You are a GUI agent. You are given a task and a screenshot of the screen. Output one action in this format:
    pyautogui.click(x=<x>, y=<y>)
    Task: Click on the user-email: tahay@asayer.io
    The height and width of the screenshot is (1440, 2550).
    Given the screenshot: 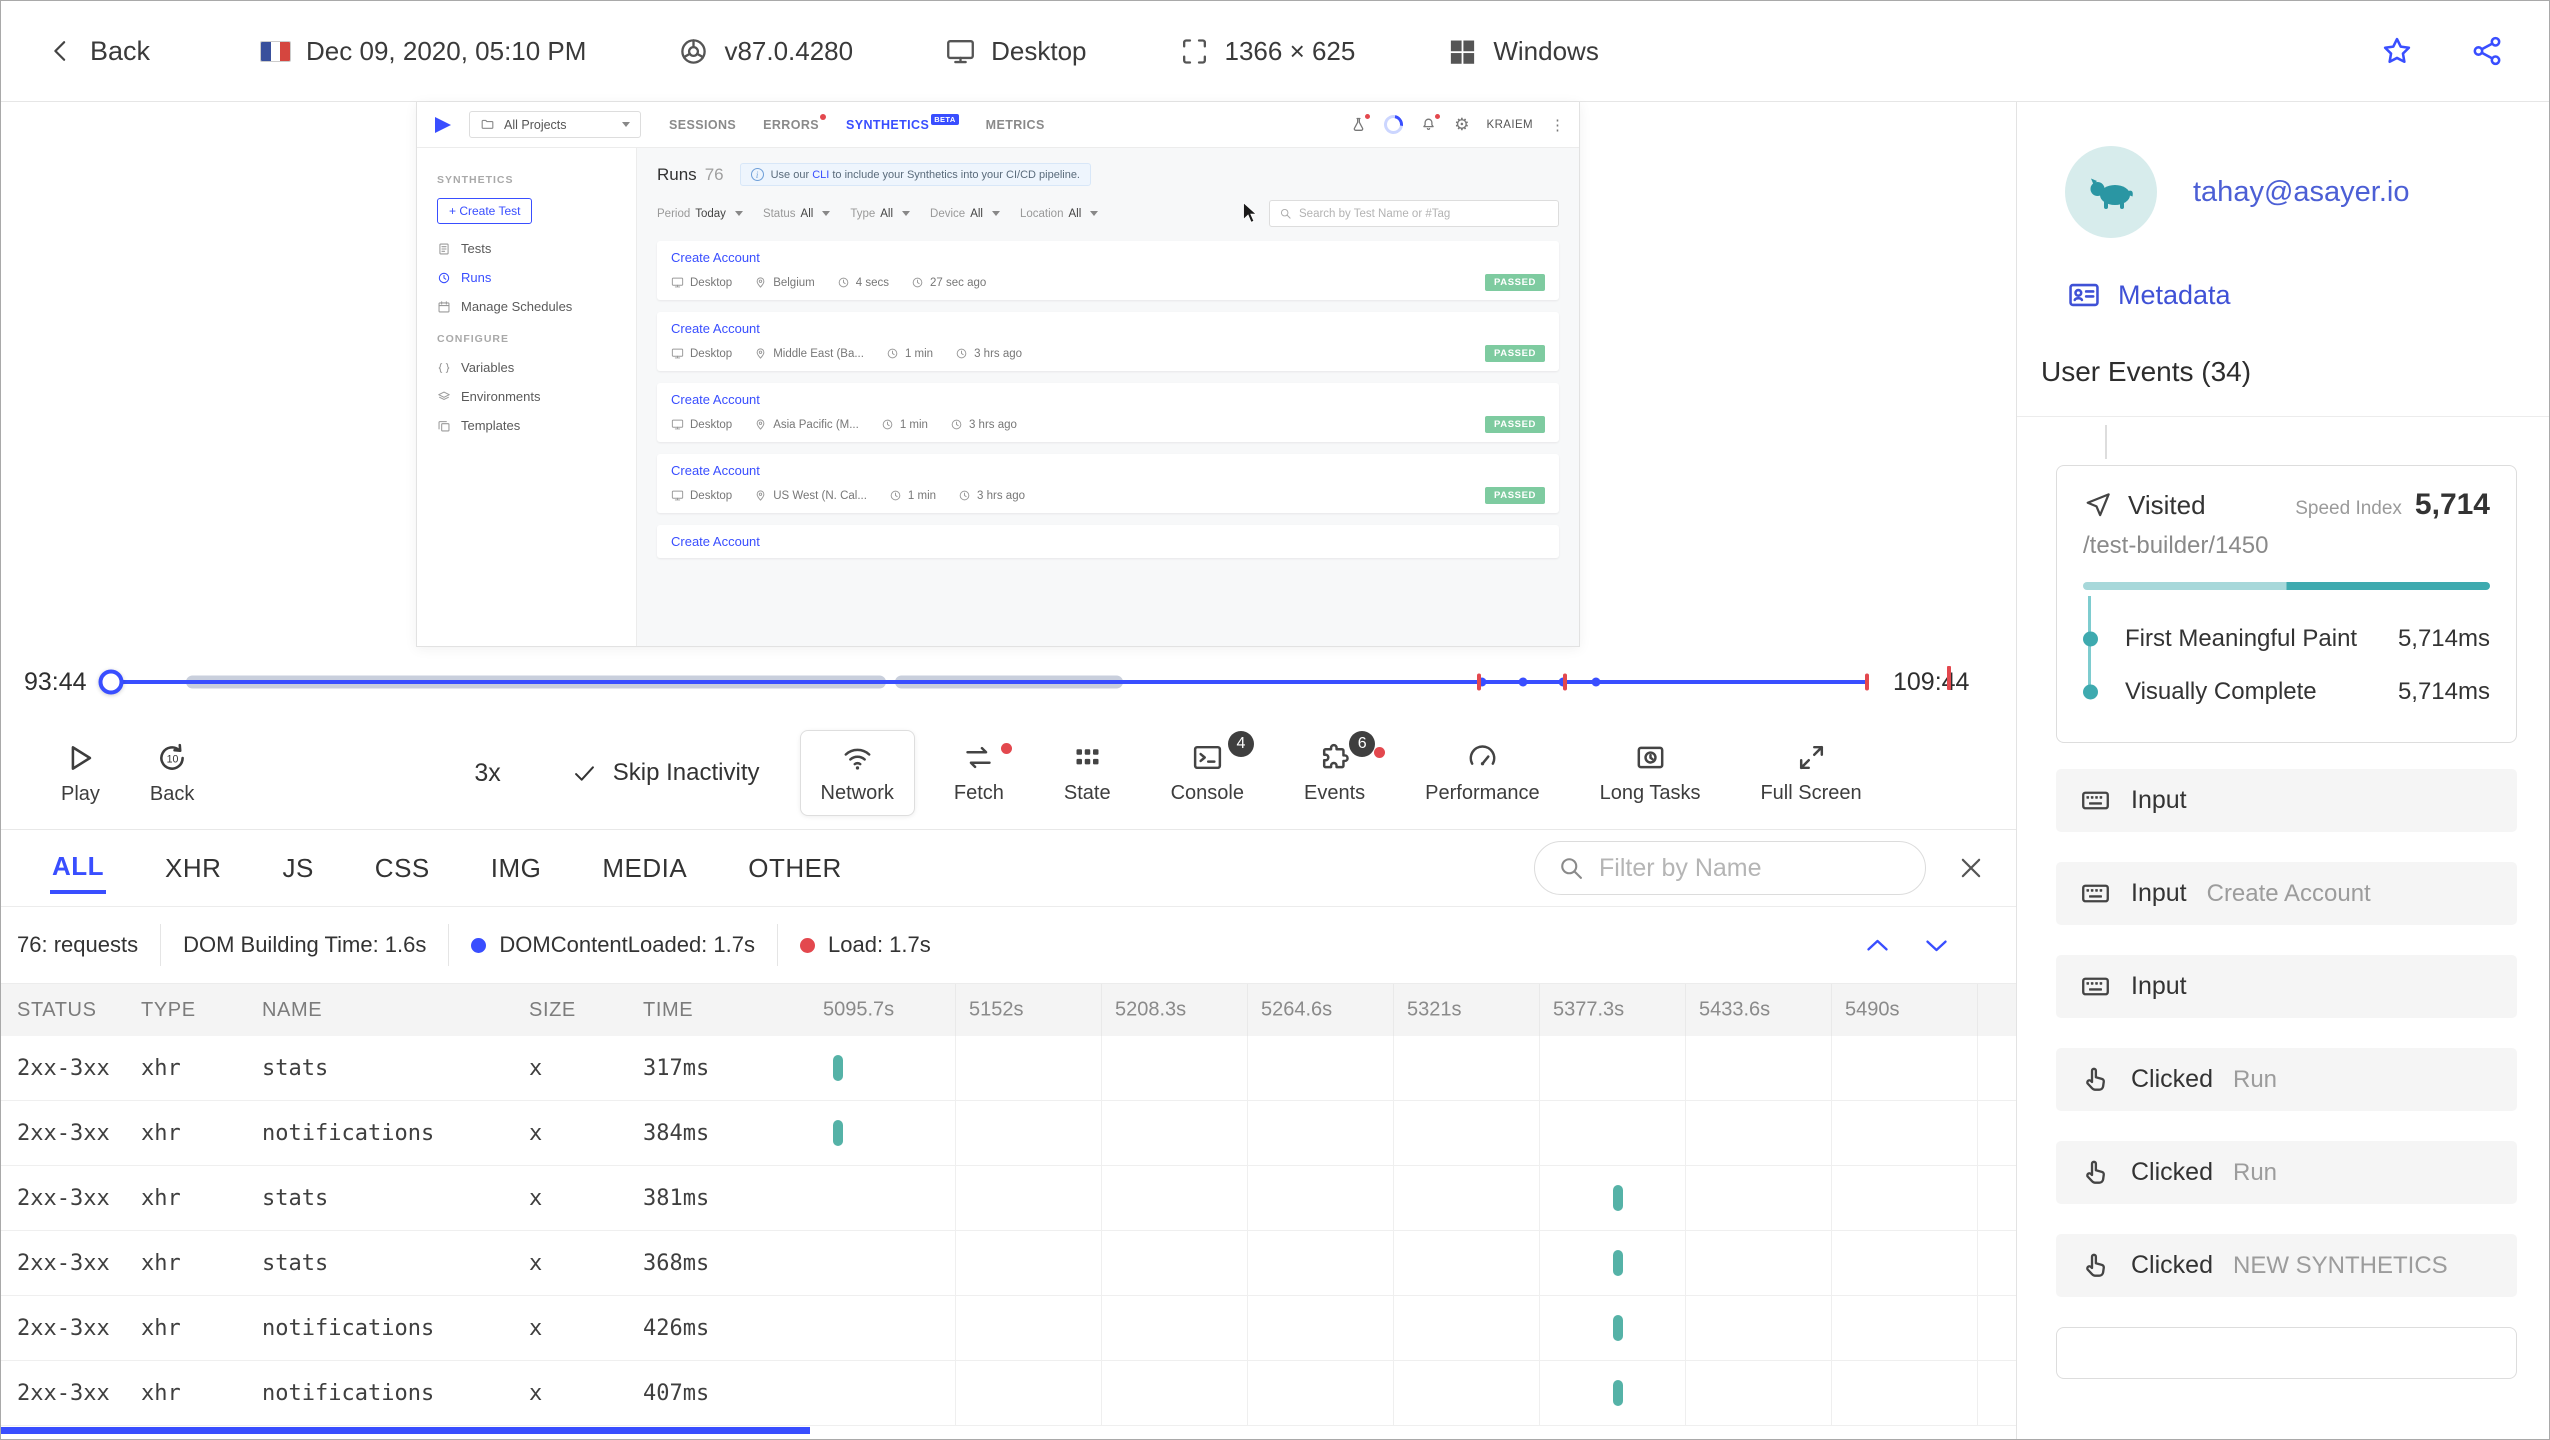 What is the action you would take?
    pyautogui.click(x=2301, y=191)
    